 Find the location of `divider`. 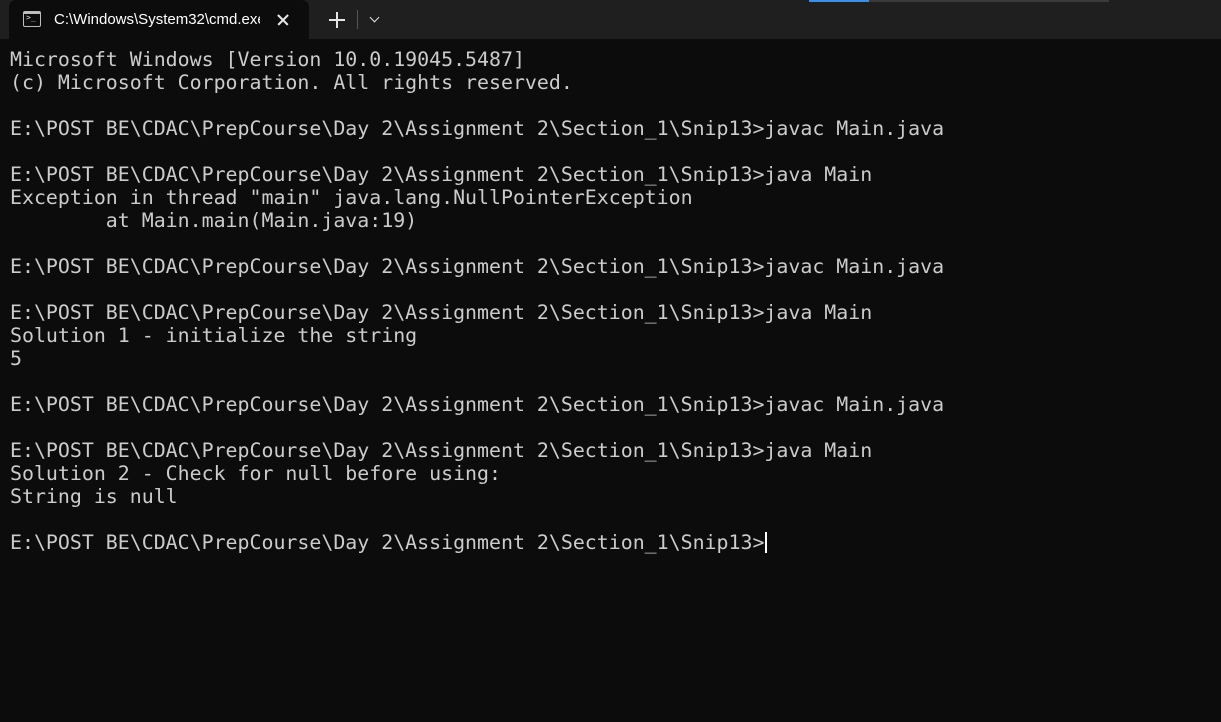

divider is located at coordinates (357, 19).